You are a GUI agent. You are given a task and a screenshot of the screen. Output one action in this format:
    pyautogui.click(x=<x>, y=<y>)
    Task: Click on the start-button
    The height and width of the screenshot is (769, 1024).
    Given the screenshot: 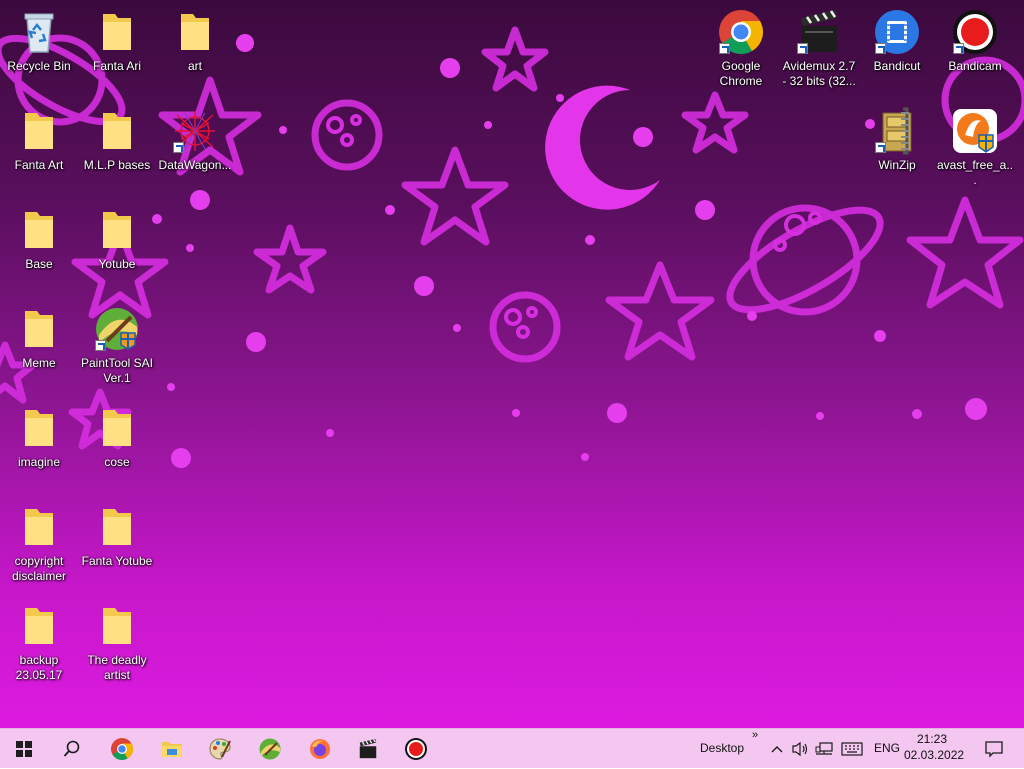 What is the action you would take?
    pyautogui.click(x=24, y=749)
    